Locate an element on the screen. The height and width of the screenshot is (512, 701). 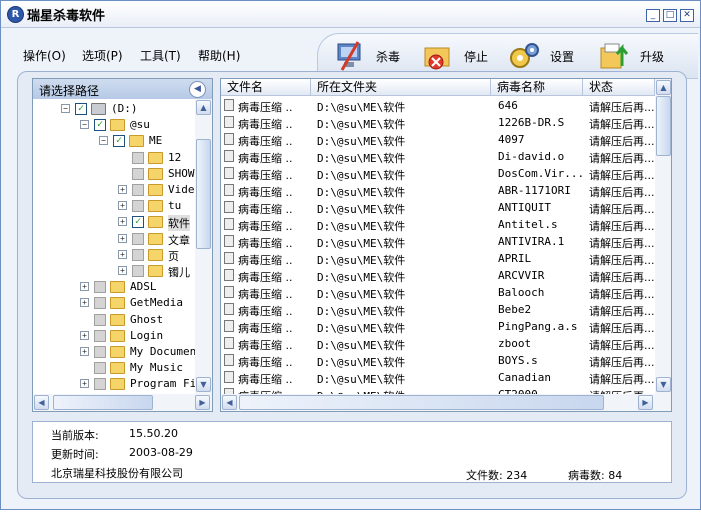
collapse-tree-button: ◀ is located at coordinates (197, 89).